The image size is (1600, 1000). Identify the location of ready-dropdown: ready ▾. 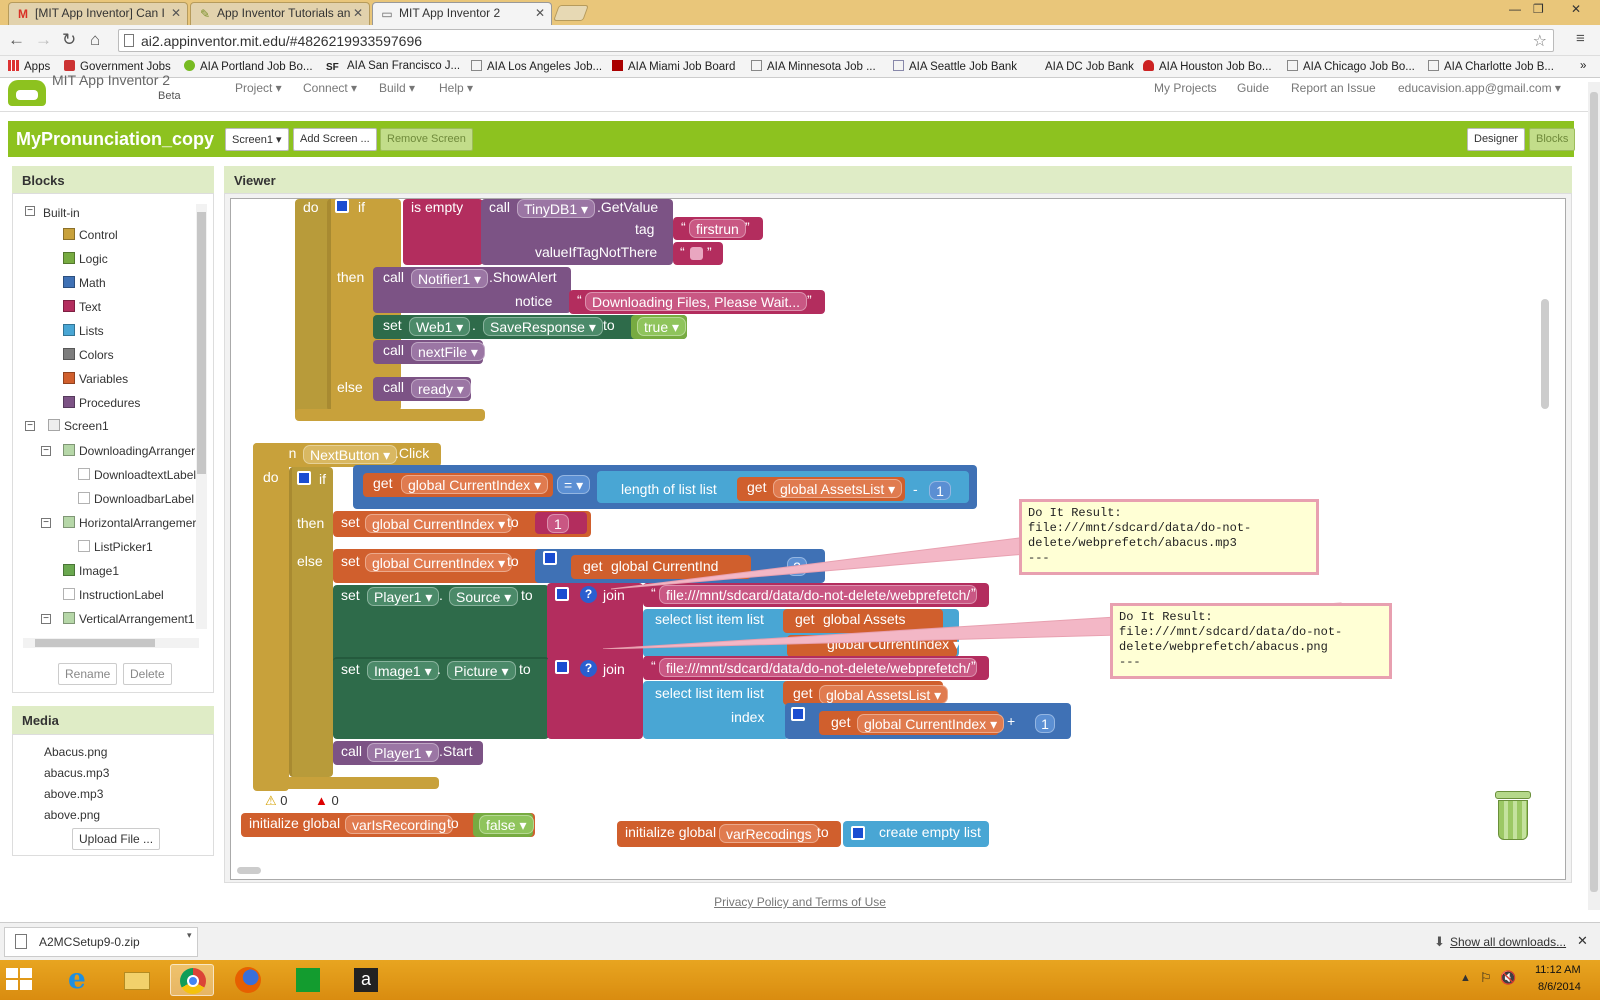
(441, 388).